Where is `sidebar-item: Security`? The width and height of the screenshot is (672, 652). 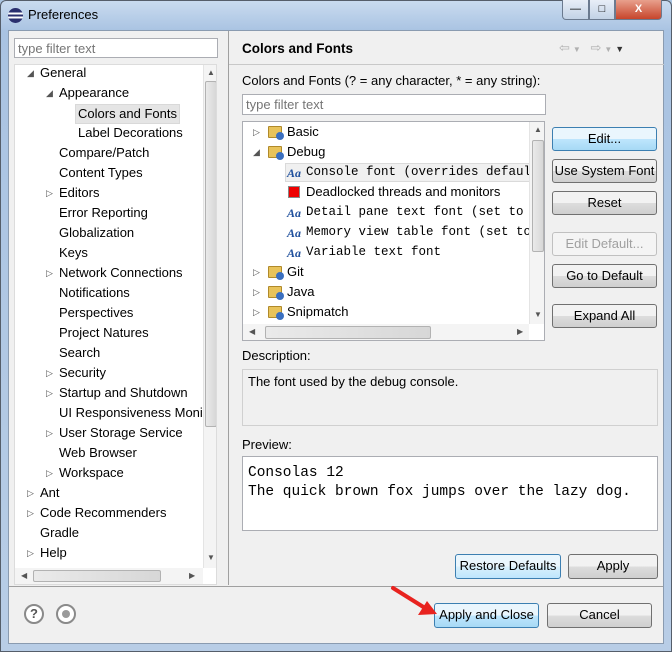
sidebar-item: Security is located at coordinates (82, 373).